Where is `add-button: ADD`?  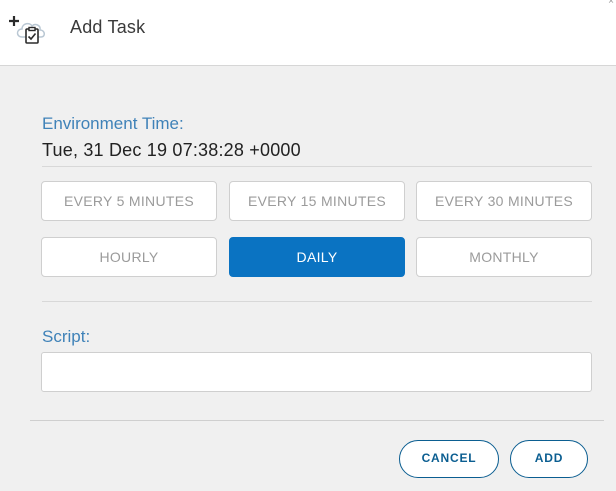
add-button: ADD is located at coordinates (549, 459).